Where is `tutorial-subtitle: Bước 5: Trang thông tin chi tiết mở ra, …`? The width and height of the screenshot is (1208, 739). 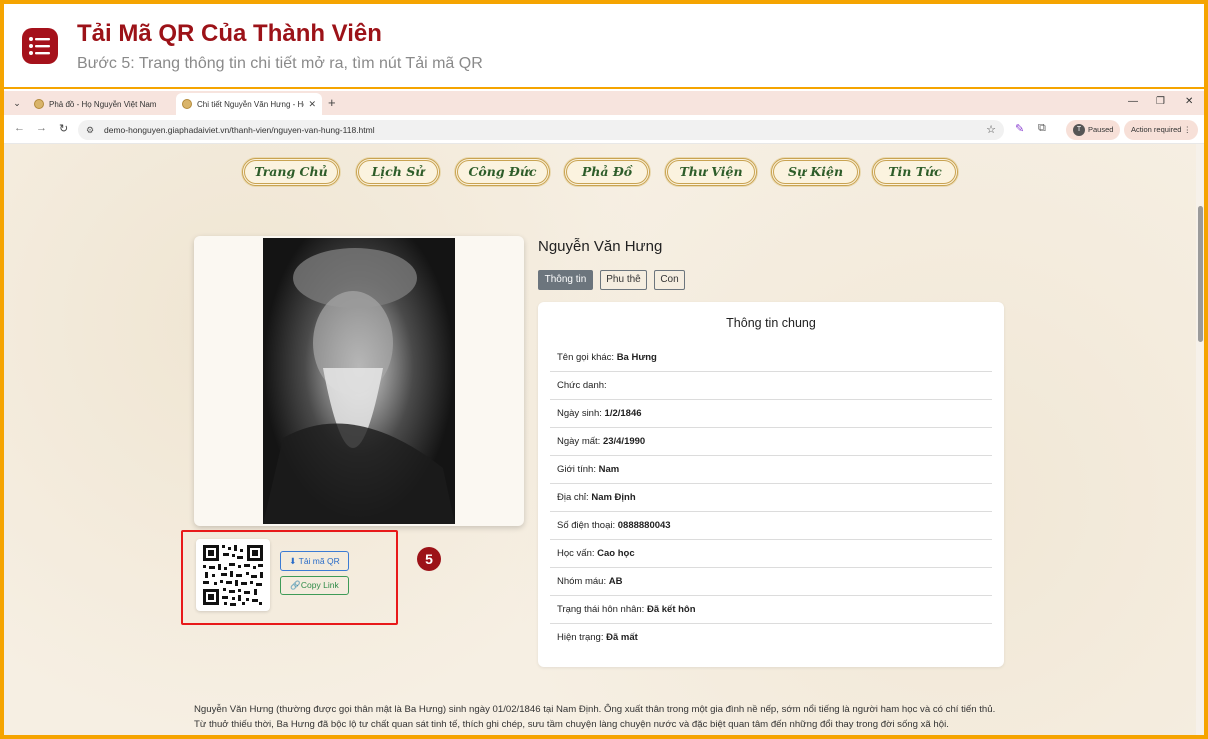 tutorial-subtitle: Bước 5: Trang thông tin chi tiết mở ra, … is located at coordinates (280, 63).